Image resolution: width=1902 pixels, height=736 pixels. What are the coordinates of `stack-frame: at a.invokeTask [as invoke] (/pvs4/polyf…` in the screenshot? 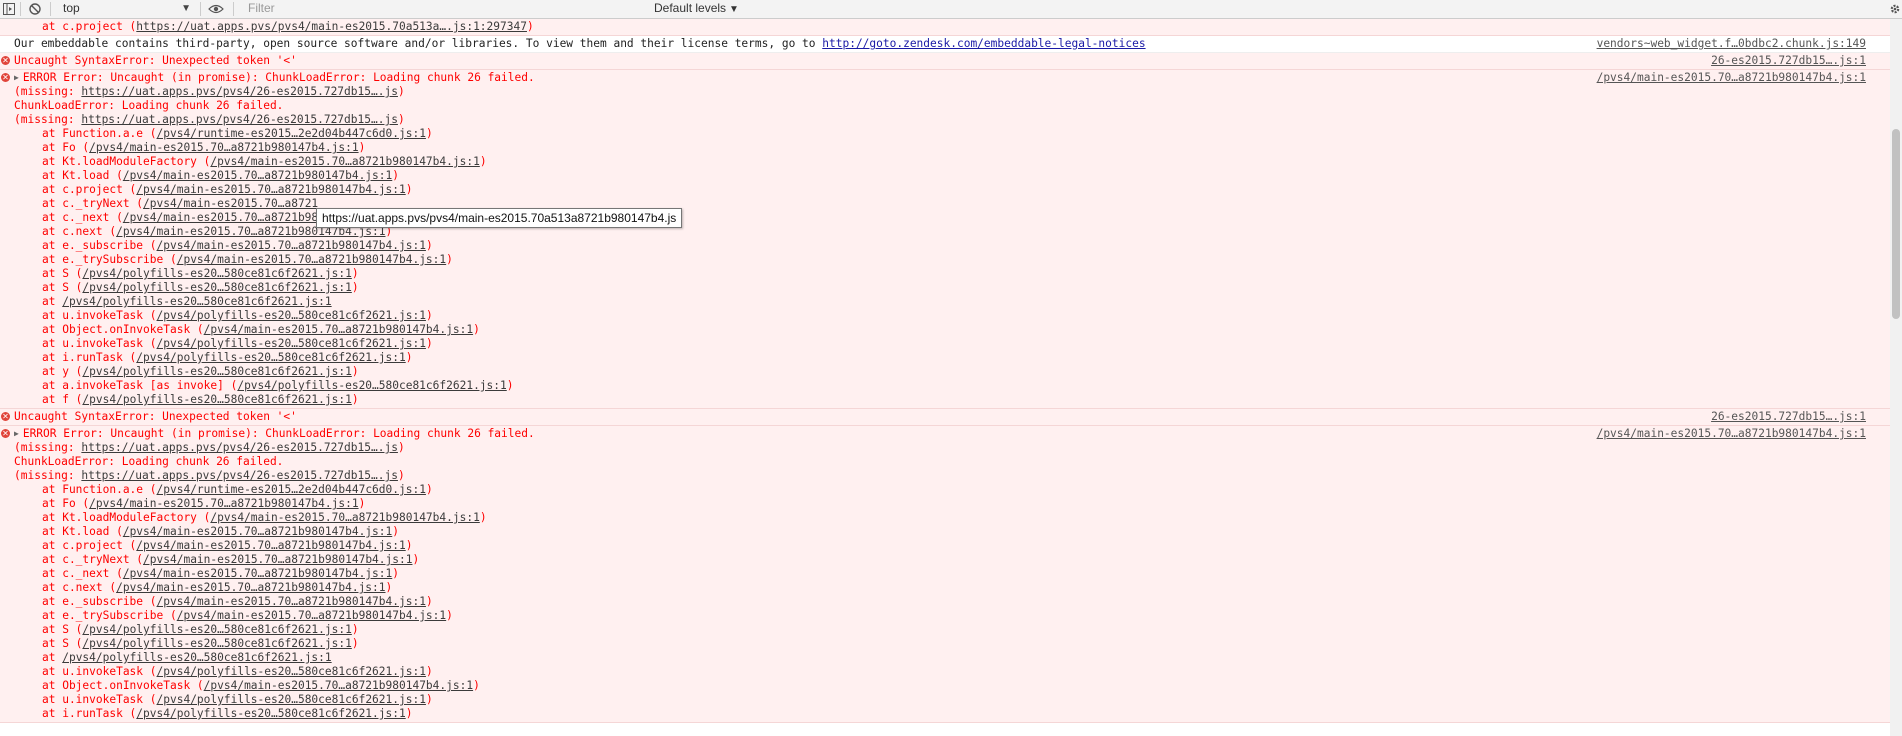 It's located at (952, 386).